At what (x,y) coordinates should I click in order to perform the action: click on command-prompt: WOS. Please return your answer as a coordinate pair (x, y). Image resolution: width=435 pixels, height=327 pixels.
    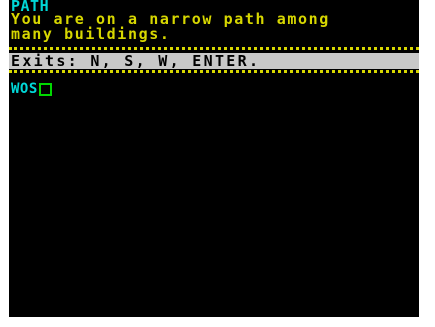
    Looking at the image, I should click on (31, 89).